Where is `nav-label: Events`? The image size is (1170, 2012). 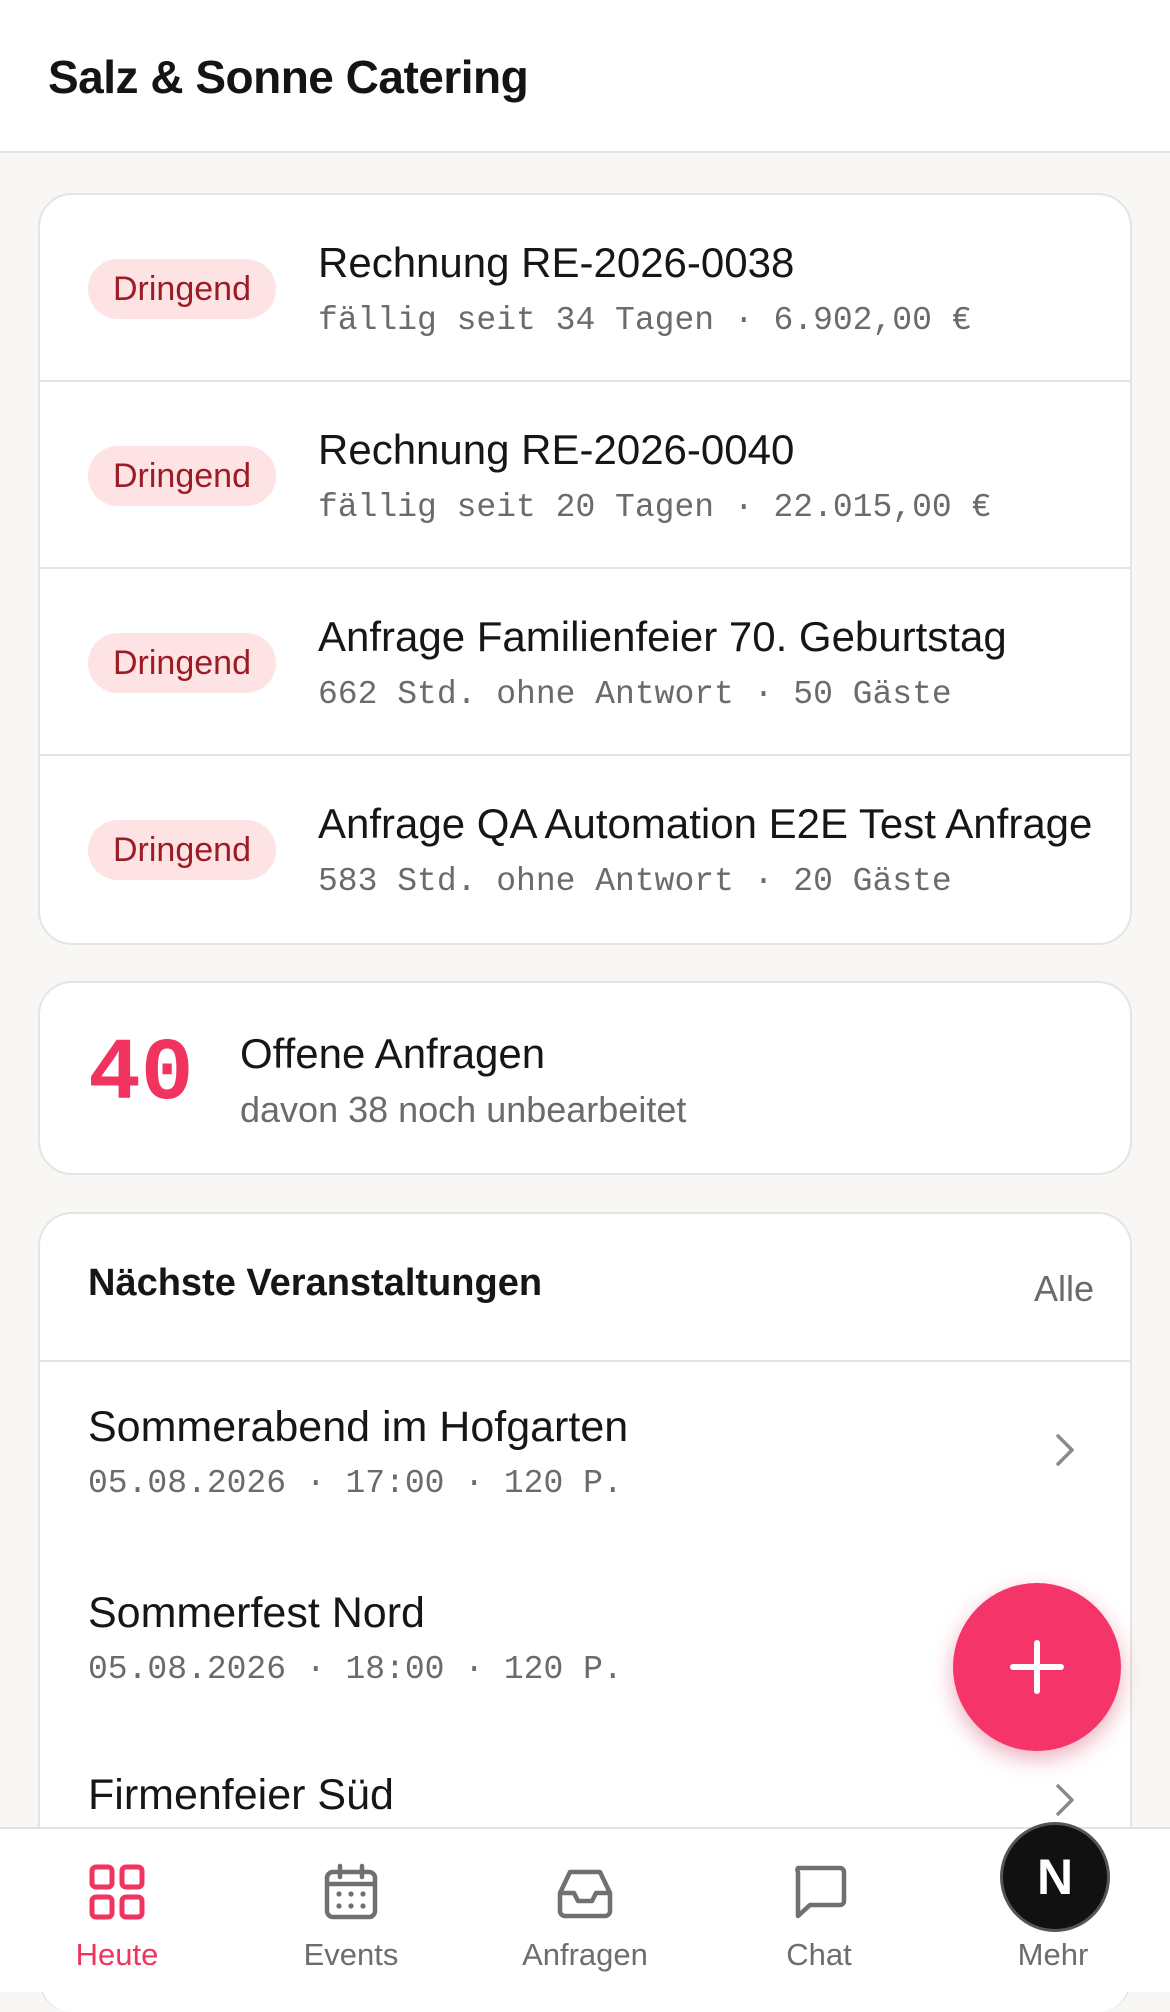
nav-label: Events is located at coordinates (351, 1954).